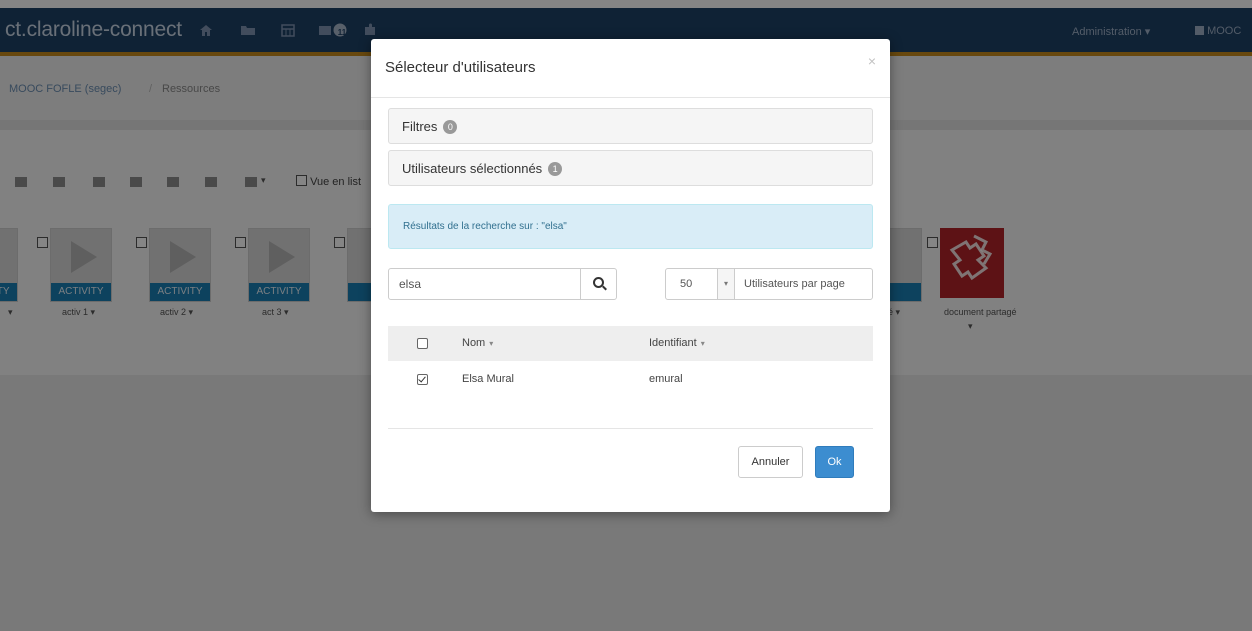 The width and height of the screenshot is (1252, 631). Describe the element at coordinates (630, 168) in the screenshot. I see `selected-users-panel: Utilisateurs sélectionnés 1` at that location.